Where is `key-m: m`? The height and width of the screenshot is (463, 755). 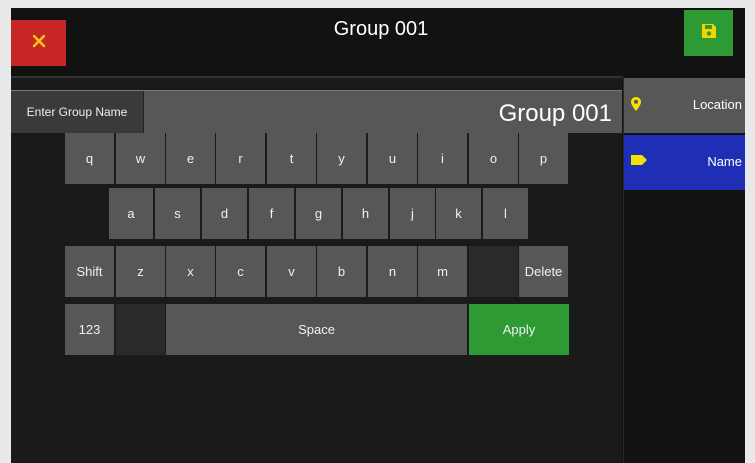
key-m: m is located at coordinates (442, 271).